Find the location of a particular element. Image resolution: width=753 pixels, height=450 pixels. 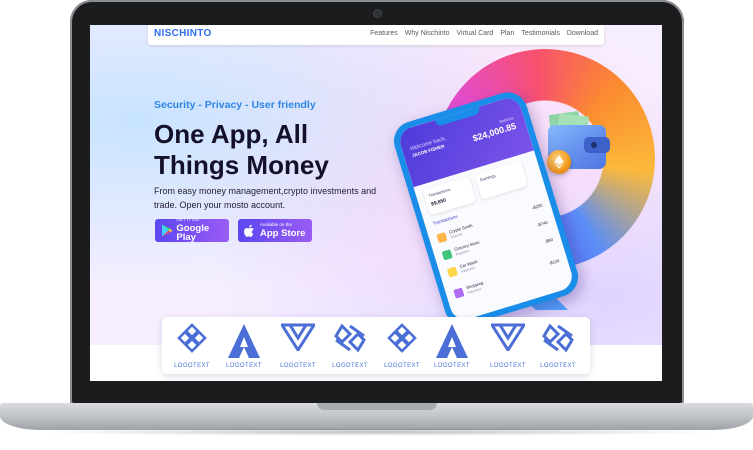

nav-link-features: Features is located at coordinates (384, 33).